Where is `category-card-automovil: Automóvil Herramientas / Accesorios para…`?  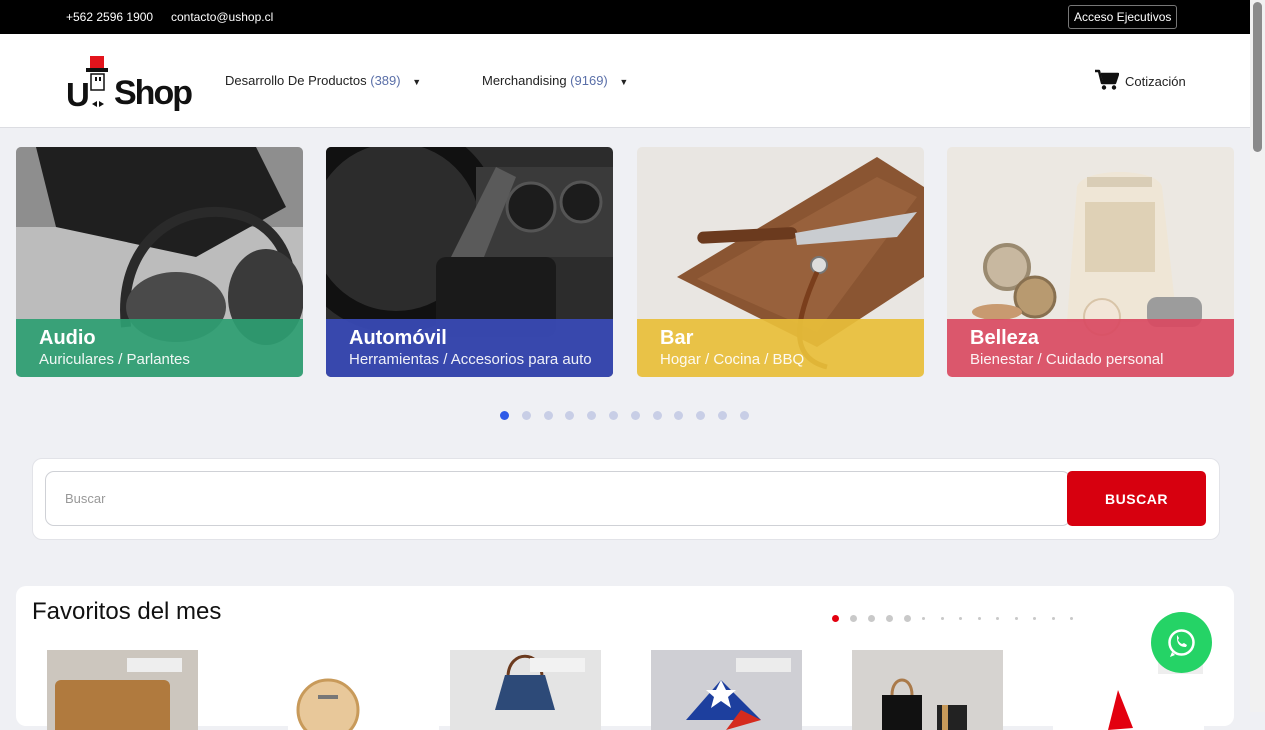
category-card-automovil: Automóvil Herramientas / Accesorios para… is located at coordinates (469, 262).